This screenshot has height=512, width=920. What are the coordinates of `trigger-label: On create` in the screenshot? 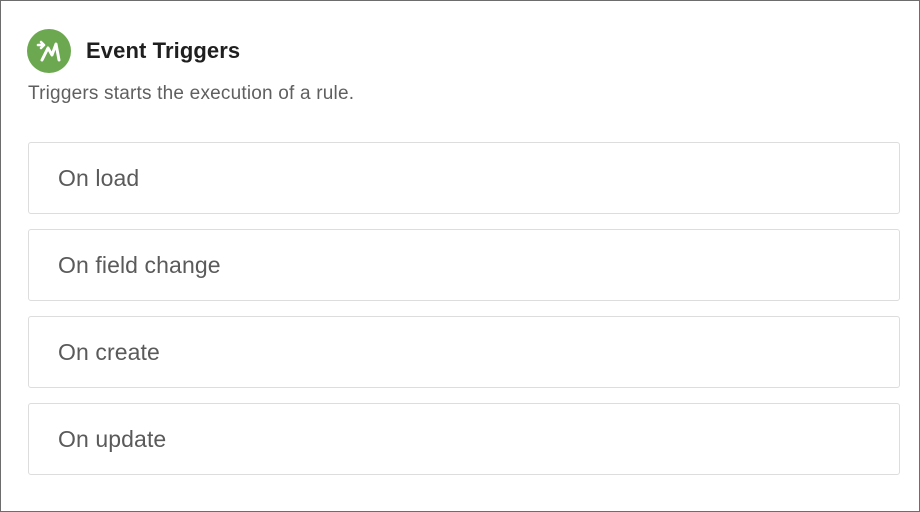 It's located at (109, 351).